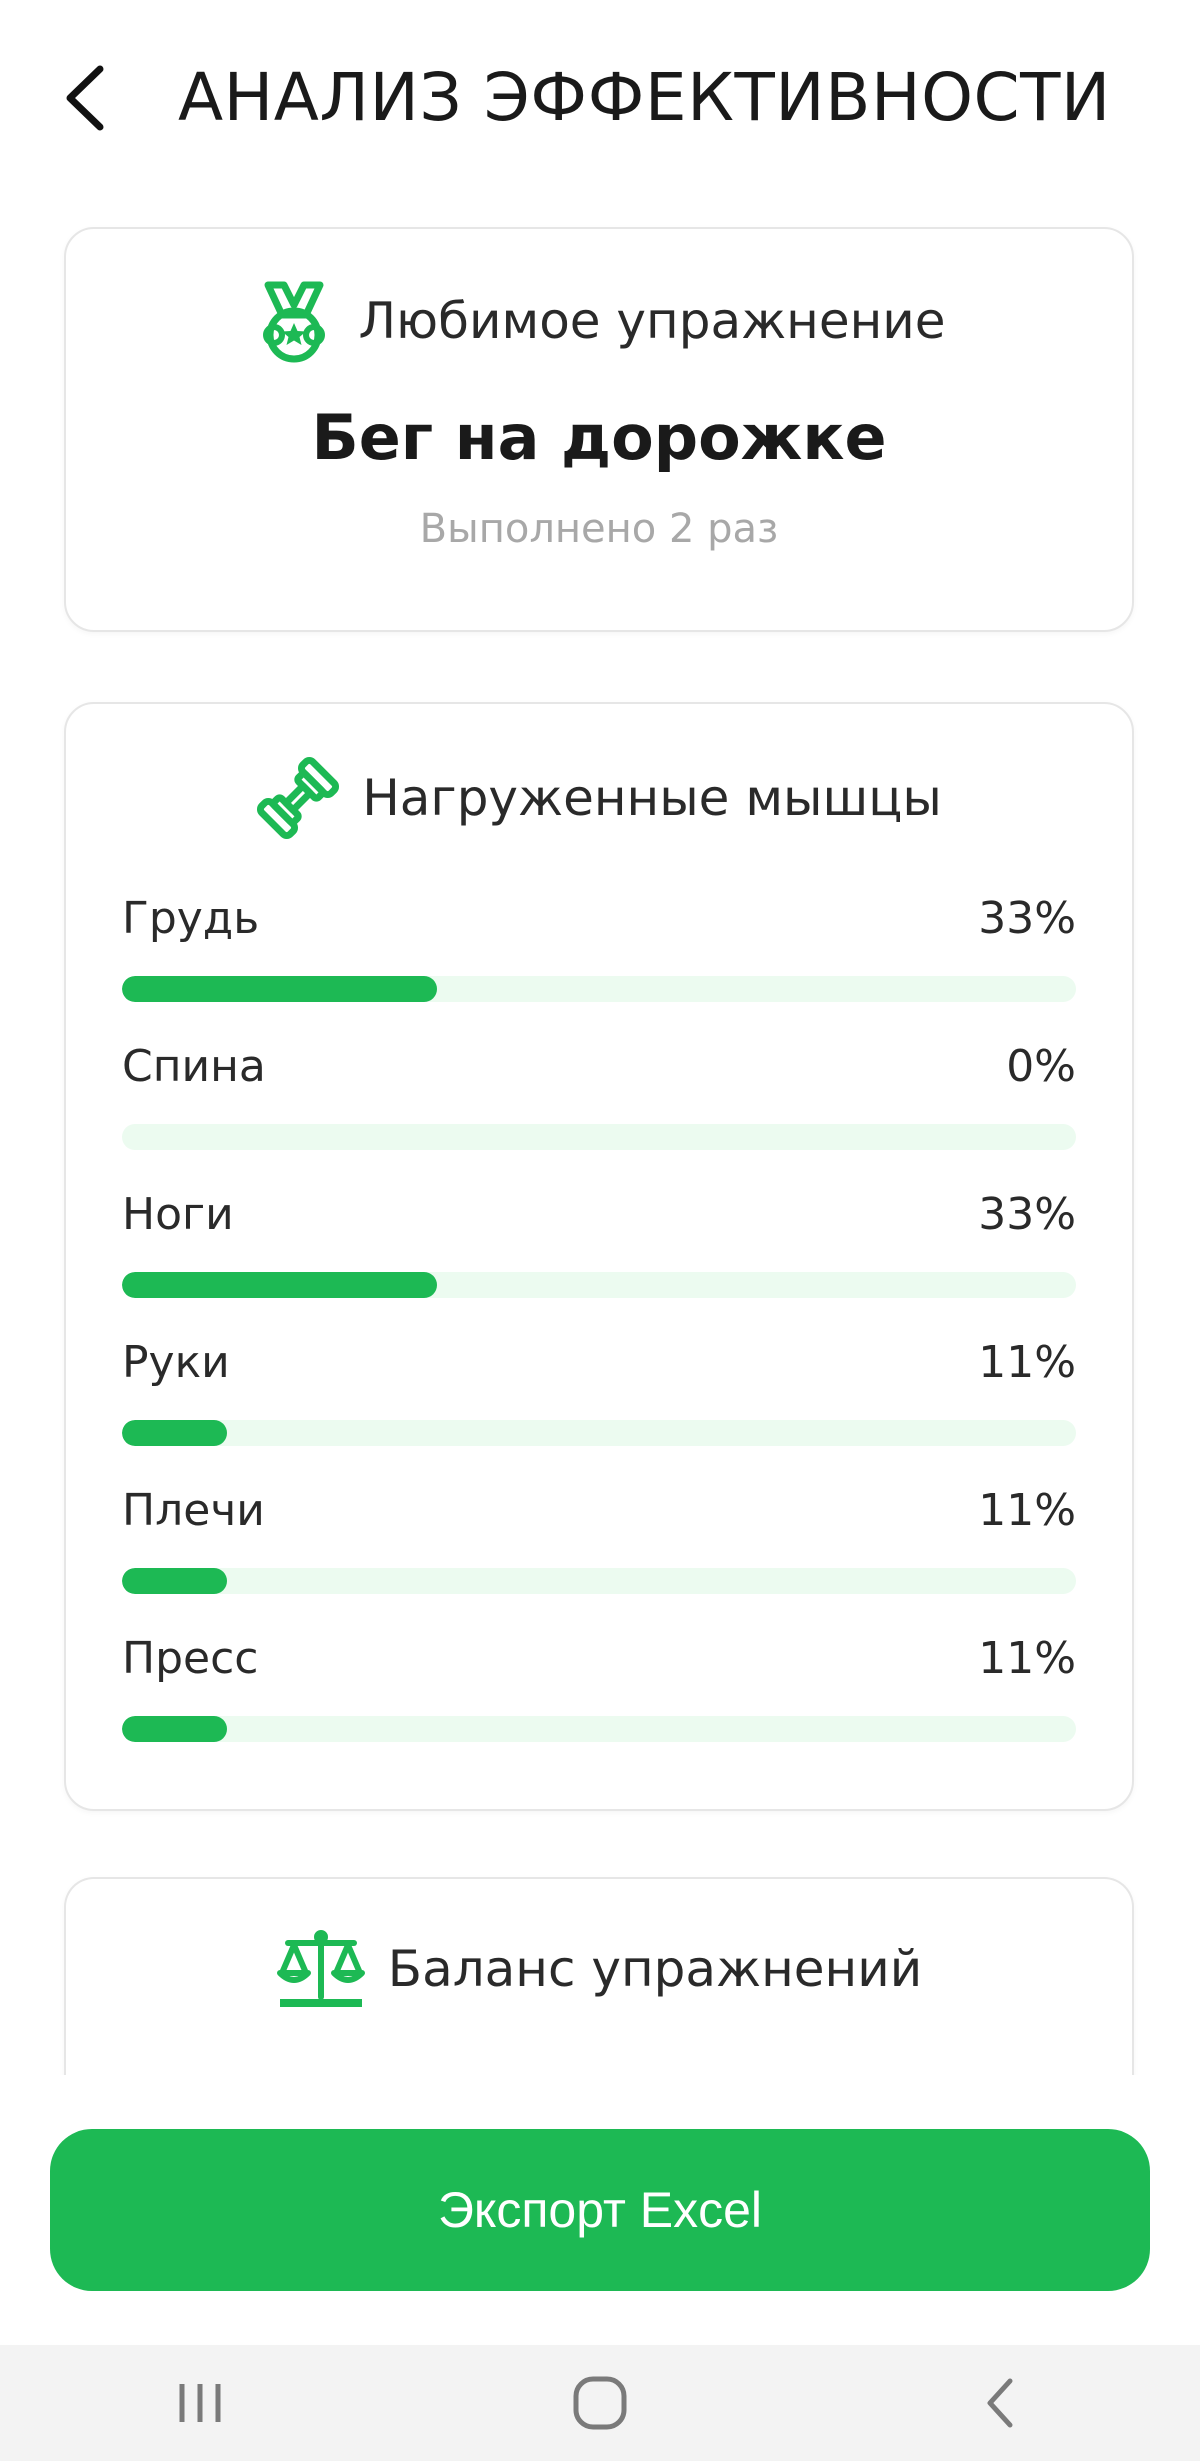  Describe the element at coordinates (644, 97) in the screenshot. I see `page-title: АНАЛИЗ ЭФФЕКТИВНОСТИ` at that location.